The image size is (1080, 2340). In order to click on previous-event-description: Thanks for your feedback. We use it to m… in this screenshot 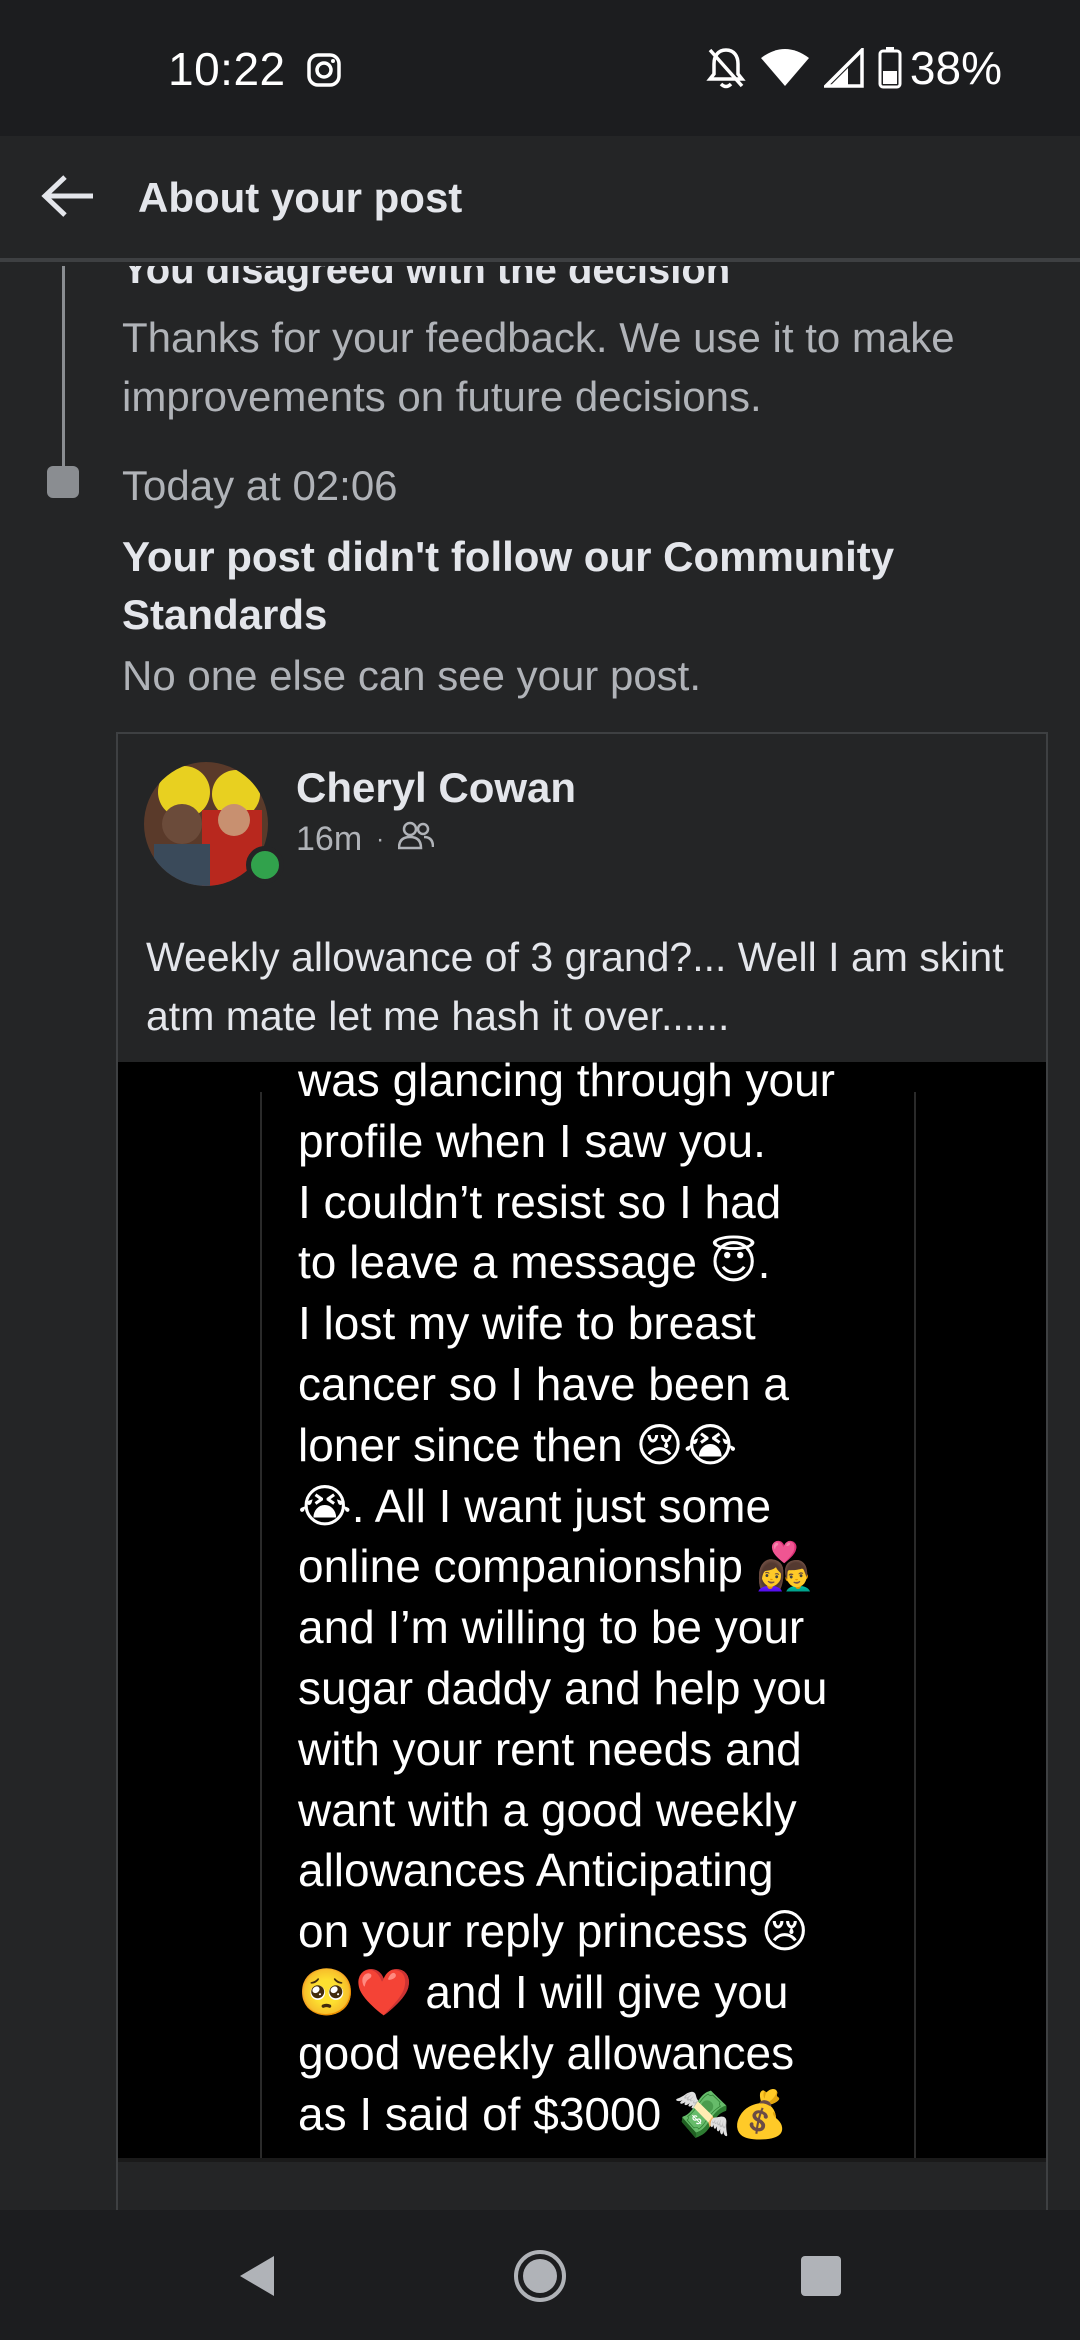, I will do `click(538, 367)`.